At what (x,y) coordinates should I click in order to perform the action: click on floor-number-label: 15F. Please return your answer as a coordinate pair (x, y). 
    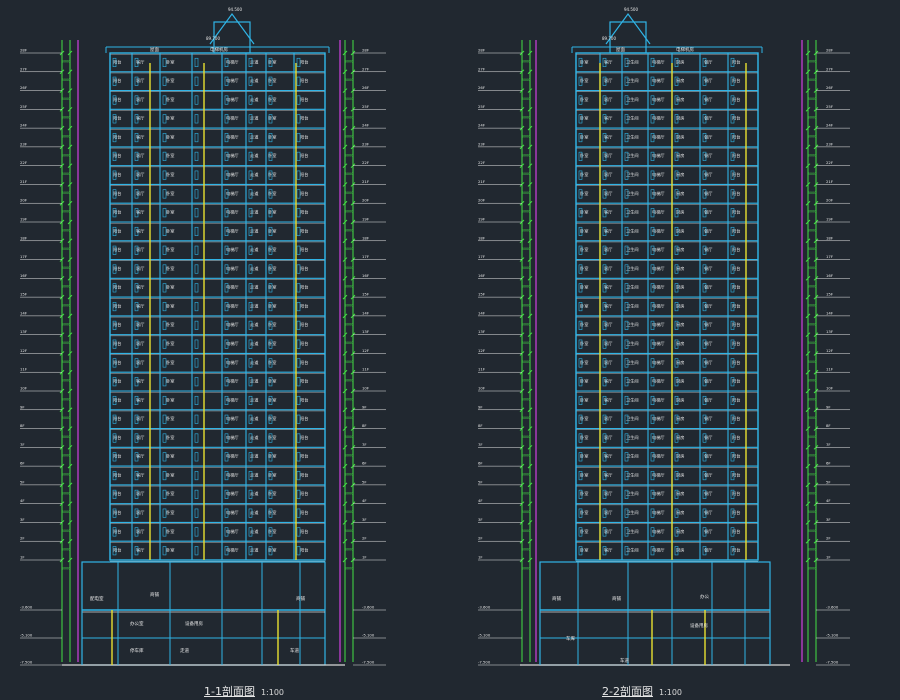
    Looking at the image, I should click on (23, 294).